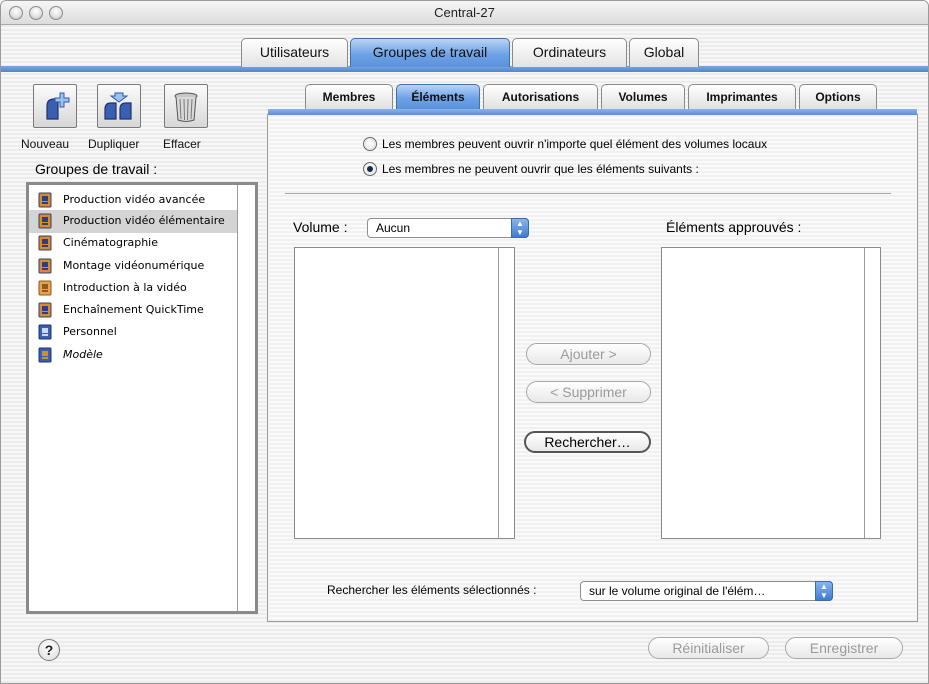 Image resolution: width=929 pixels, height=684 pixels. I want to click on group-item: Introduction à la vidéo, so click(133, 288).